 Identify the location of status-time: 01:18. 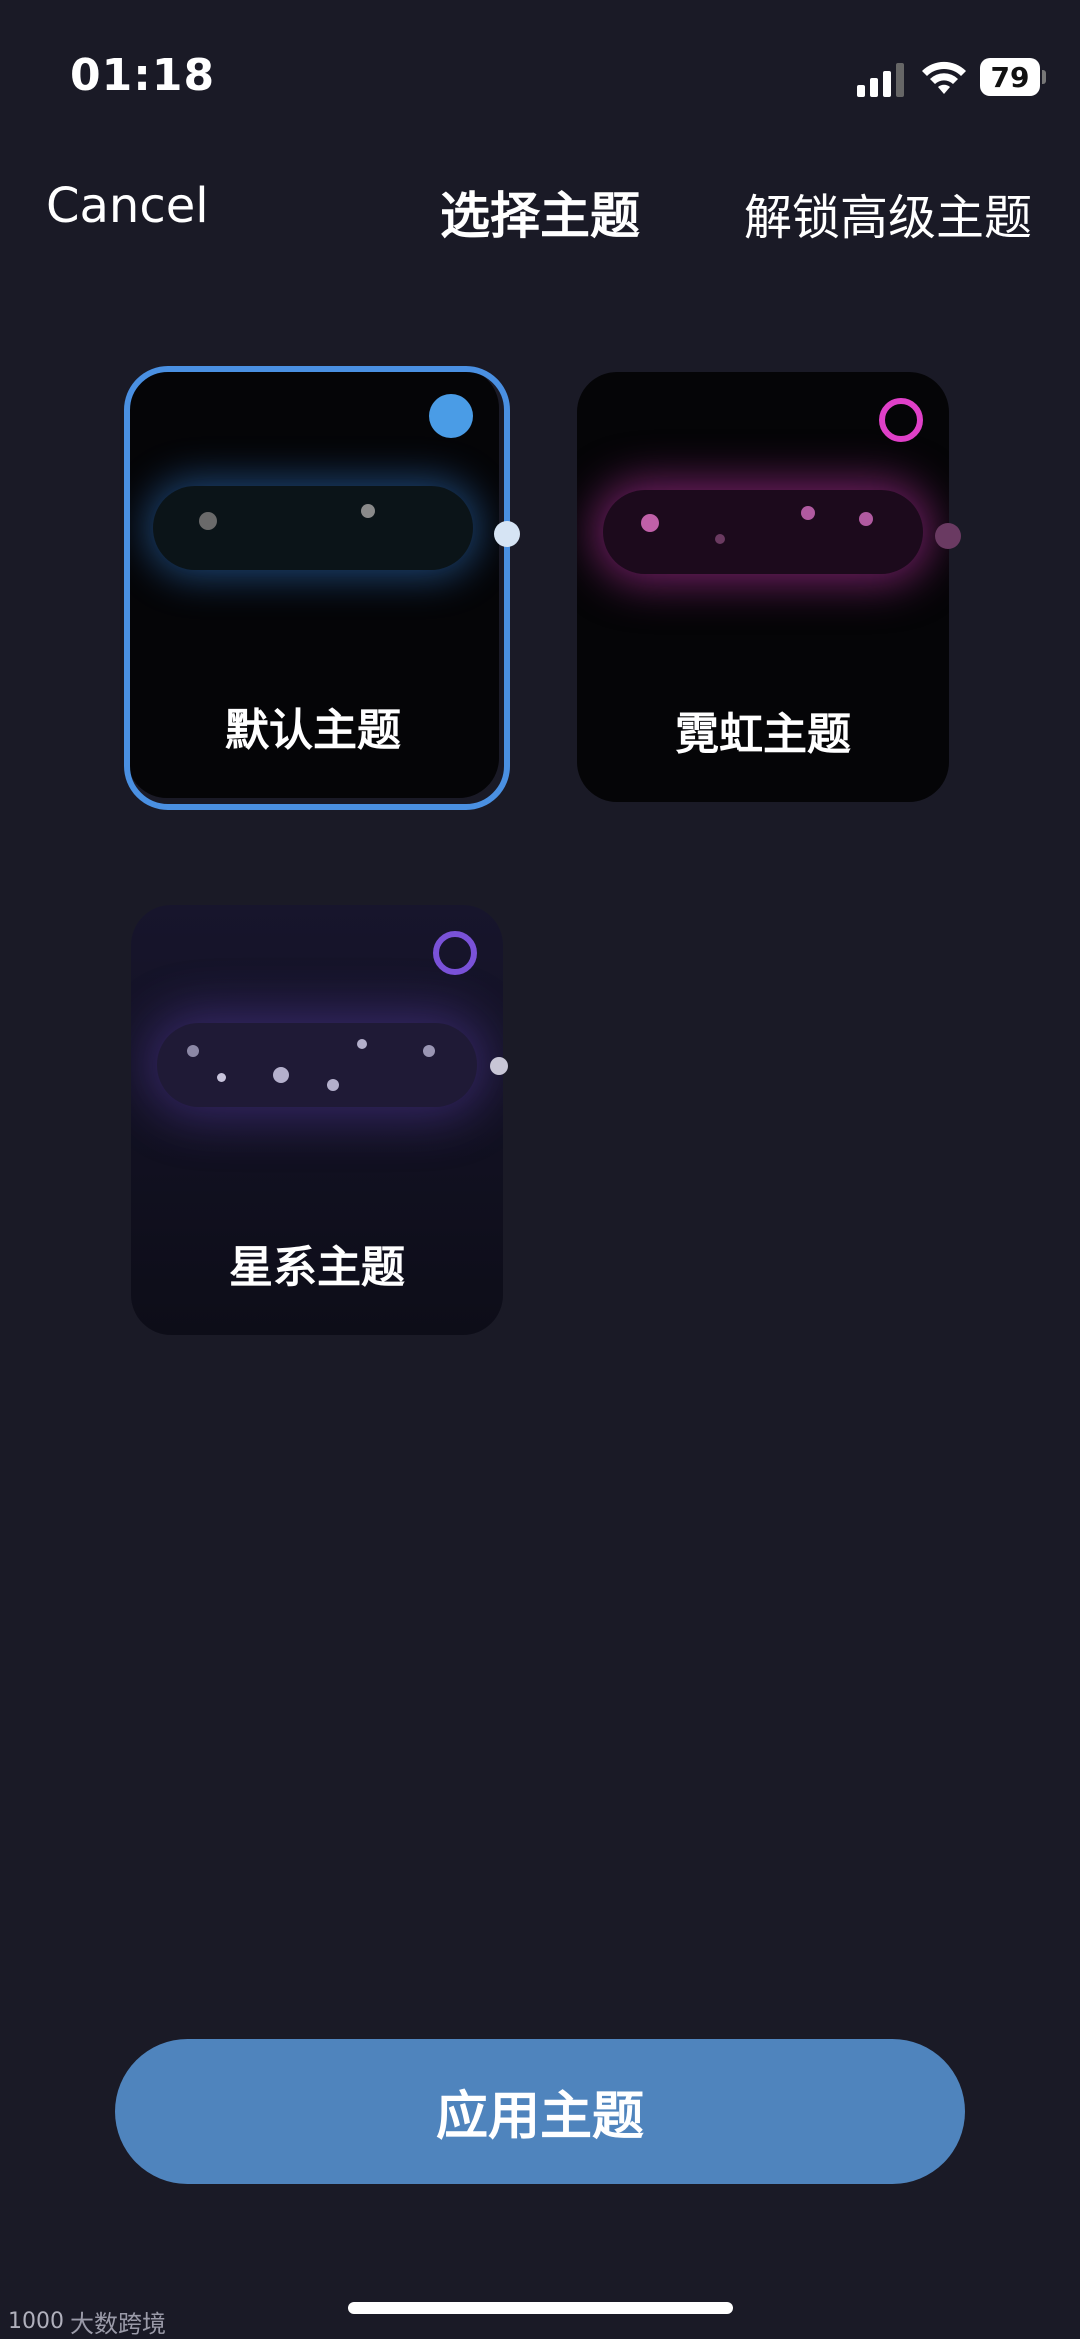
(143, 75).